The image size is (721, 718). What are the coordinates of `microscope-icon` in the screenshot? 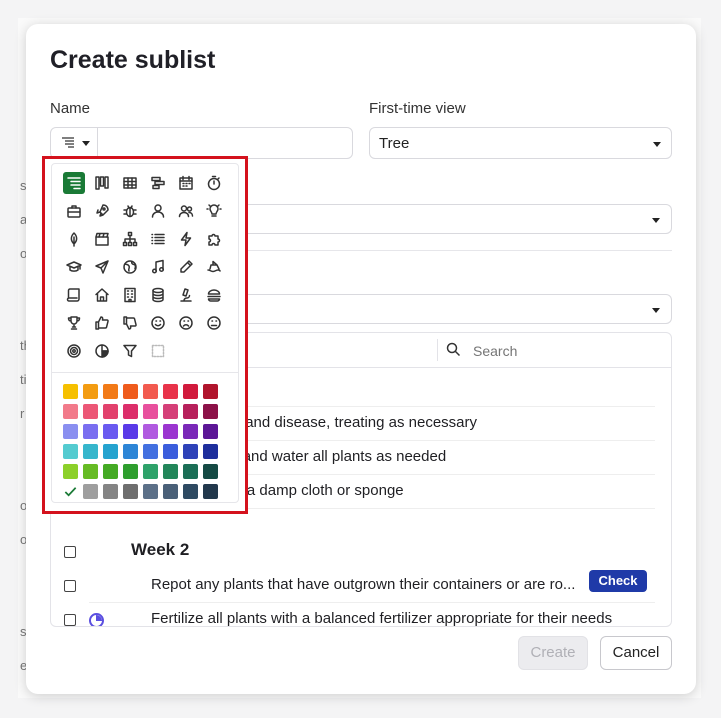 It's located at (186, 295).